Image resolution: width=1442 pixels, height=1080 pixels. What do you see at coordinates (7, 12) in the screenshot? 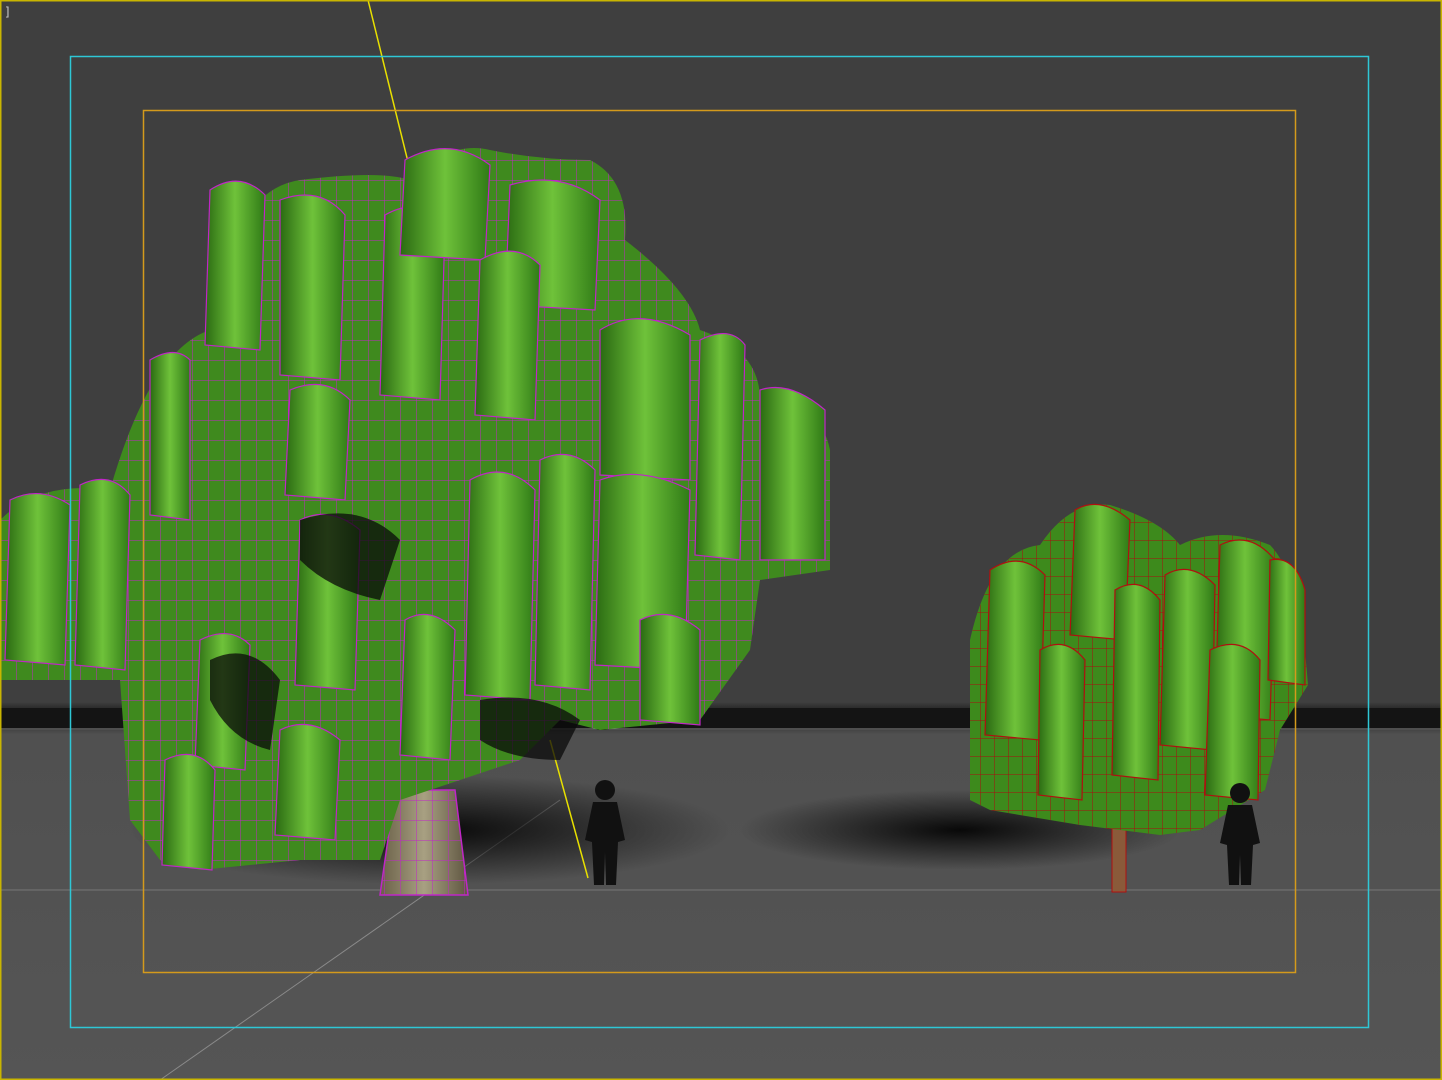
I see `viewport-label: ]` at bounding box center [7, 12].